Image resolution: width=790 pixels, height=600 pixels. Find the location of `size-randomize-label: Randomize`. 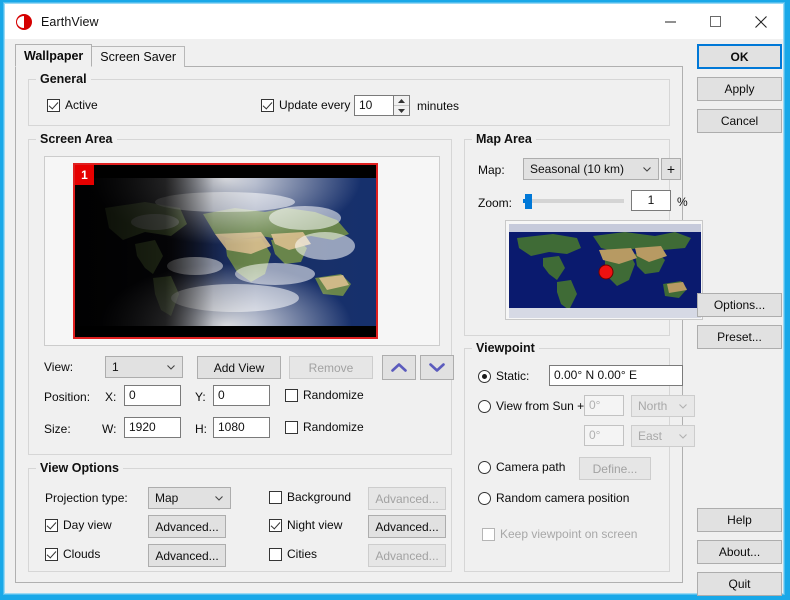

size-randomize-label: Randomize is located at coordinates (333, 427).